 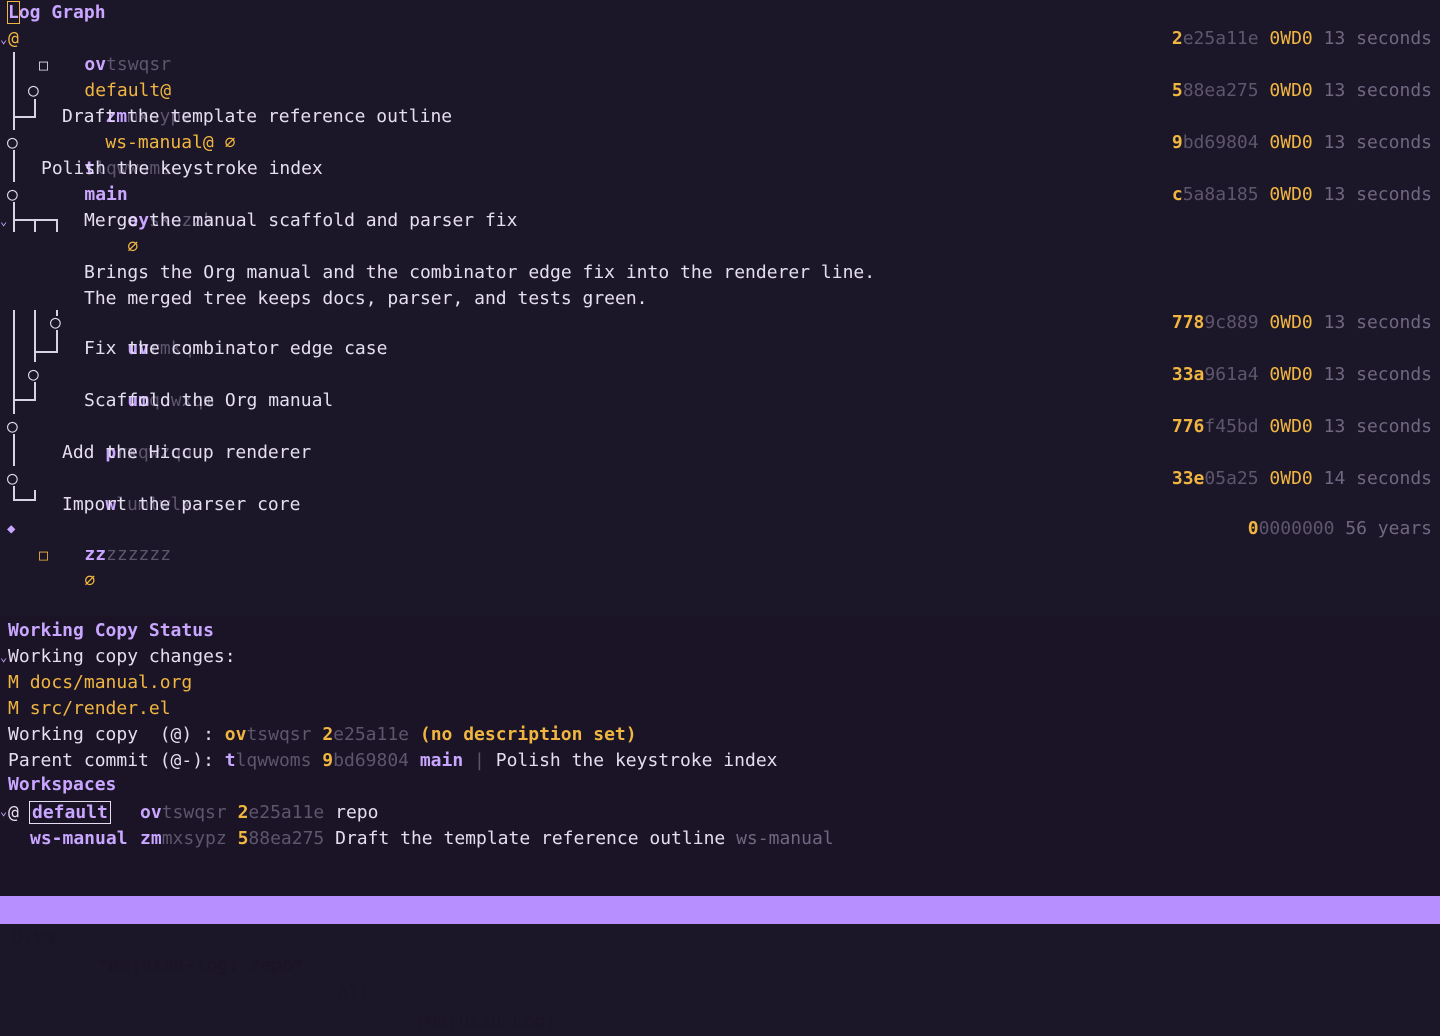 I want to click on working-copy-status-header: ⌄ Working Copy Status, so click(x=720, y=641).